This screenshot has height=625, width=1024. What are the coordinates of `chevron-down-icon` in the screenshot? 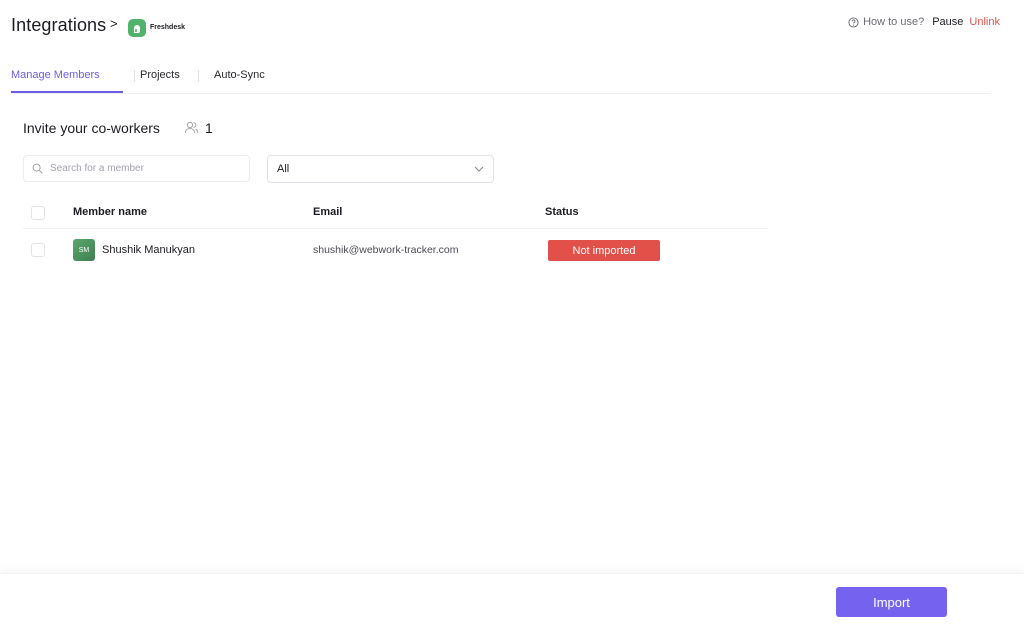 It's located at (479, 169).